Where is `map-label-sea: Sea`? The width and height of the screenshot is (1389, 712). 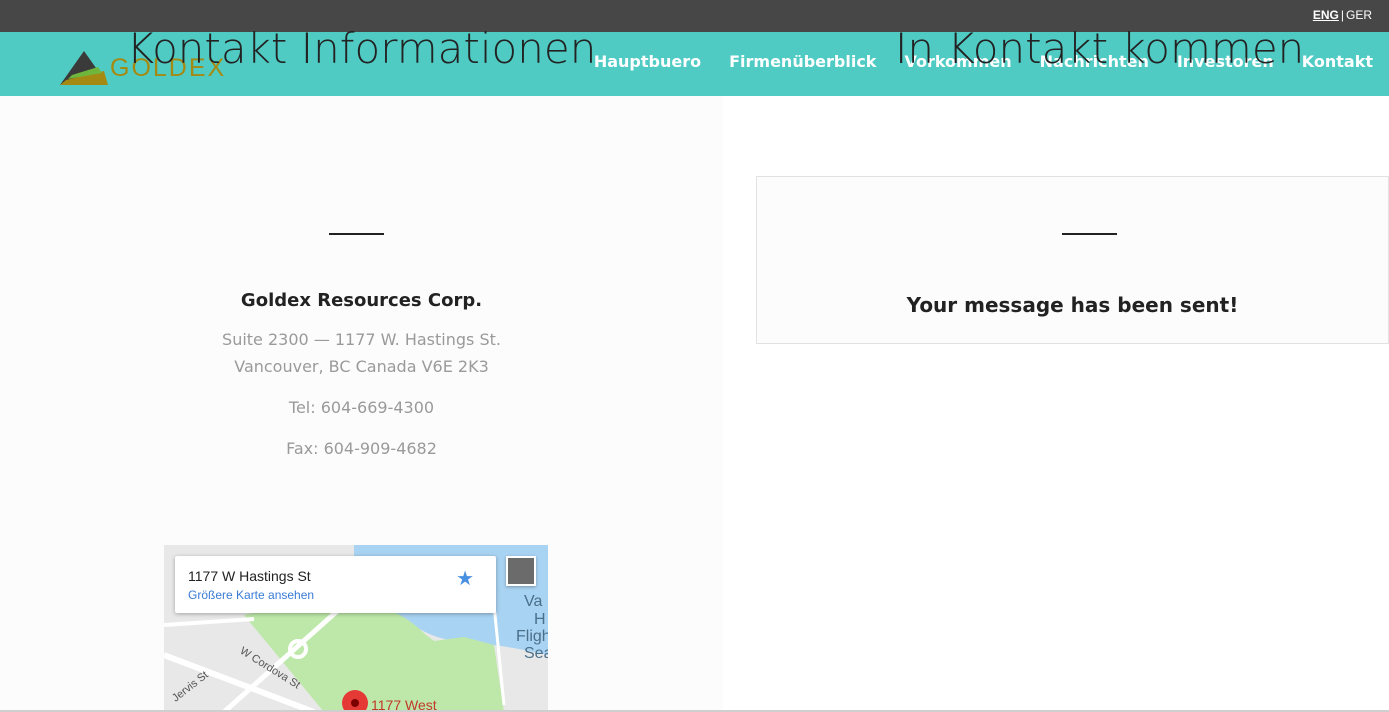 map-label-sea: Sea is located at coordinates (536, 653).